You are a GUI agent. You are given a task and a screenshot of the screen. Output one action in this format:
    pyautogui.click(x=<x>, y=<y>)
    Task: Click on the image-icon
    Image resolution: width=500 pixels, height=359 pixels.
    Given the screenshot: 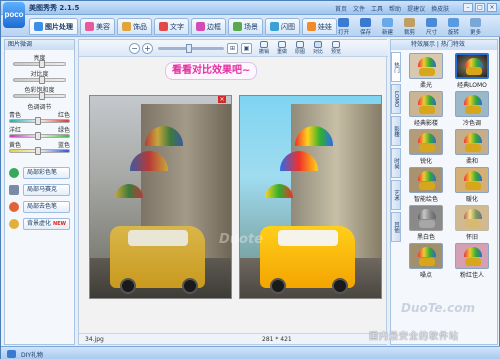 What is the action you would take?
    pyautogui.click(x=38, y=26)
    